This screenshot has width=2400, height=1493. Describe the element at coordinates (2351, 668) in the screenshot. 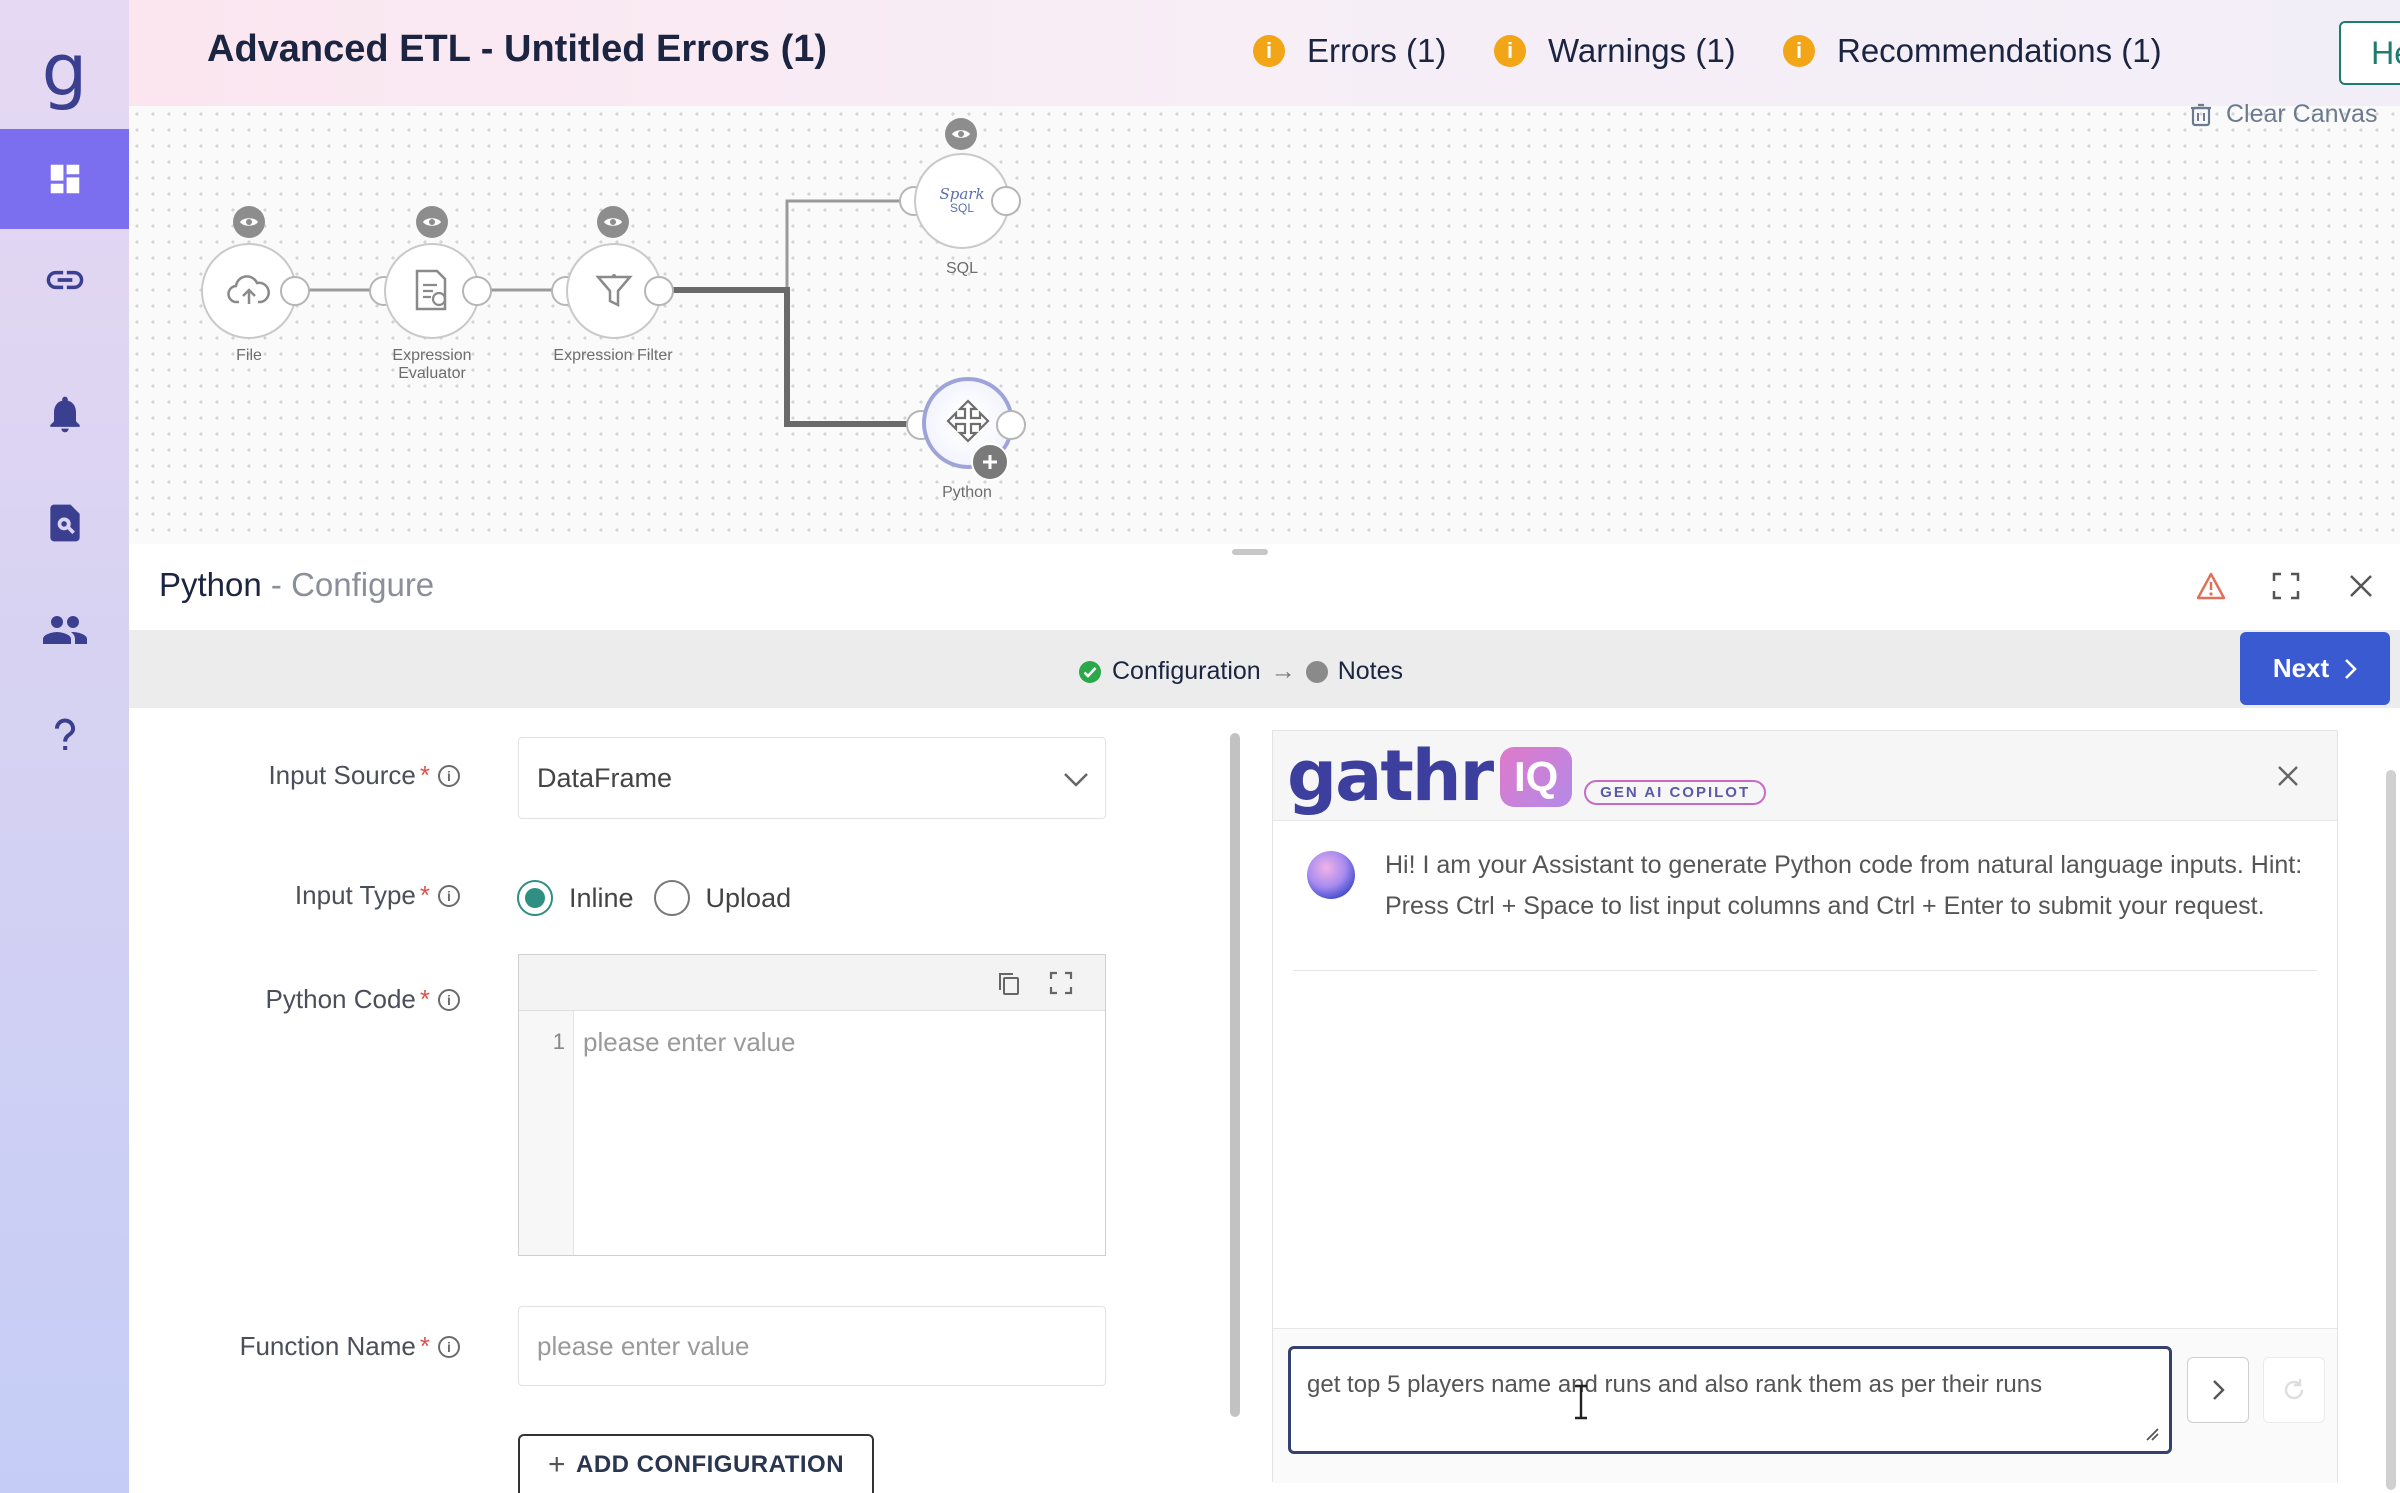

I see `chevron-right-icon` at that location.